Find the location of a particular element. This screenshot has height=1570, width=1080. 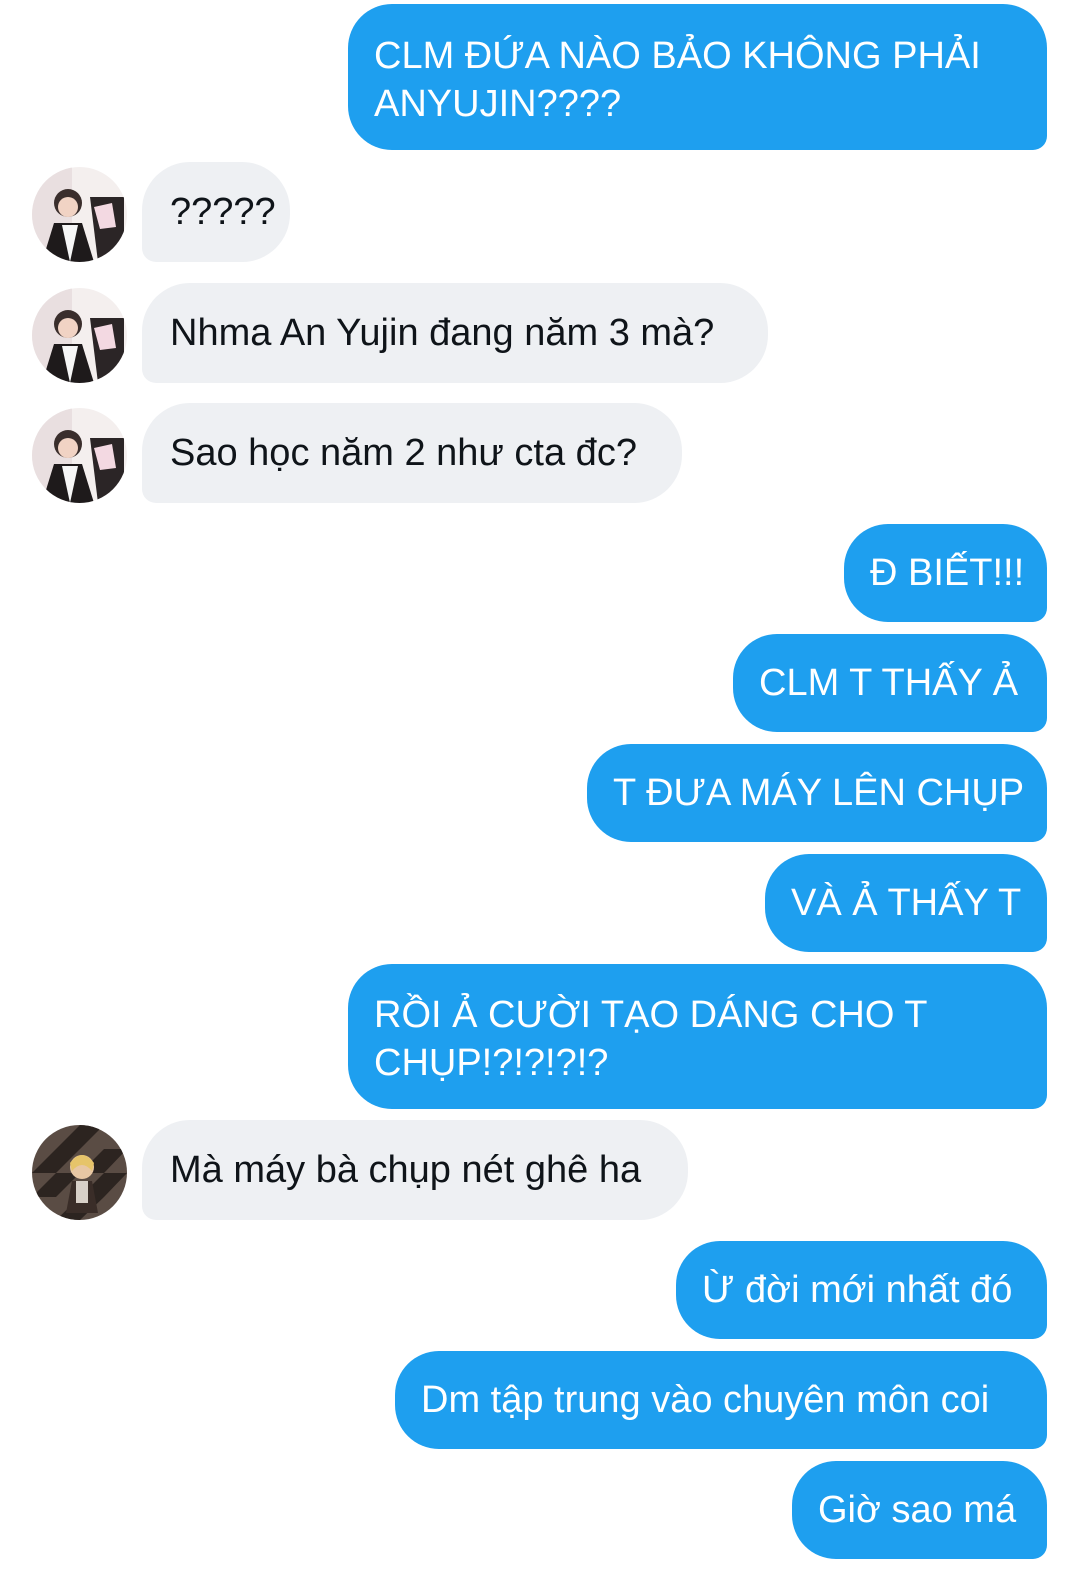

message-text: RỒI Ả CƯỜI TẠO DÁNG CHO T CHỤP!?!?!?!? is located at coordinates (651, 1039).